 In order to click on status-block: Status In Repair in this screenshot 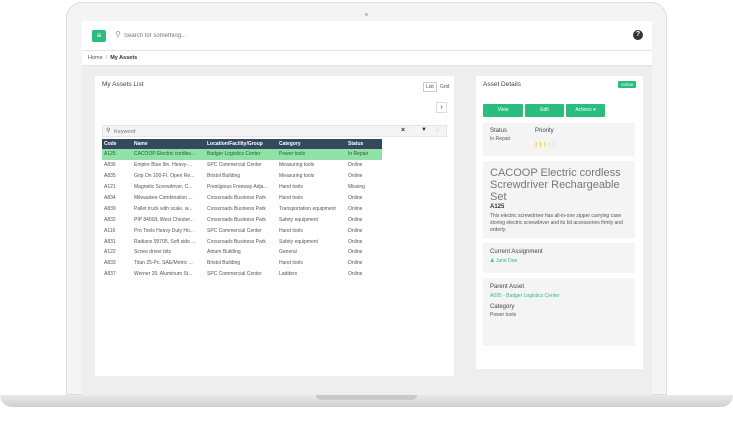, I will do `click(500, 135)`.